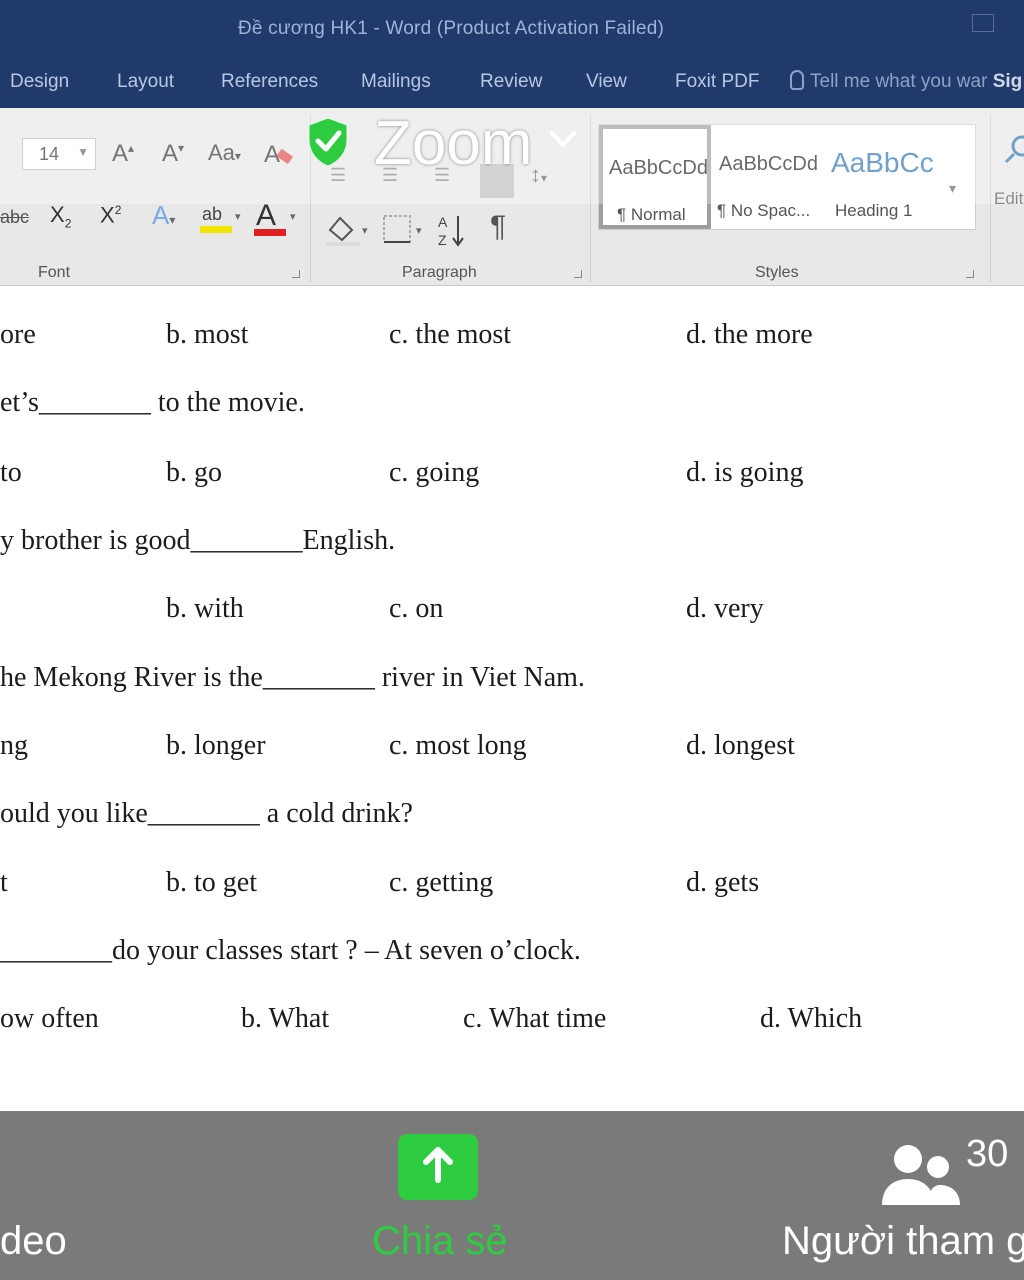  I want to click on question-text: y brother is good________English., so click(198, 540).